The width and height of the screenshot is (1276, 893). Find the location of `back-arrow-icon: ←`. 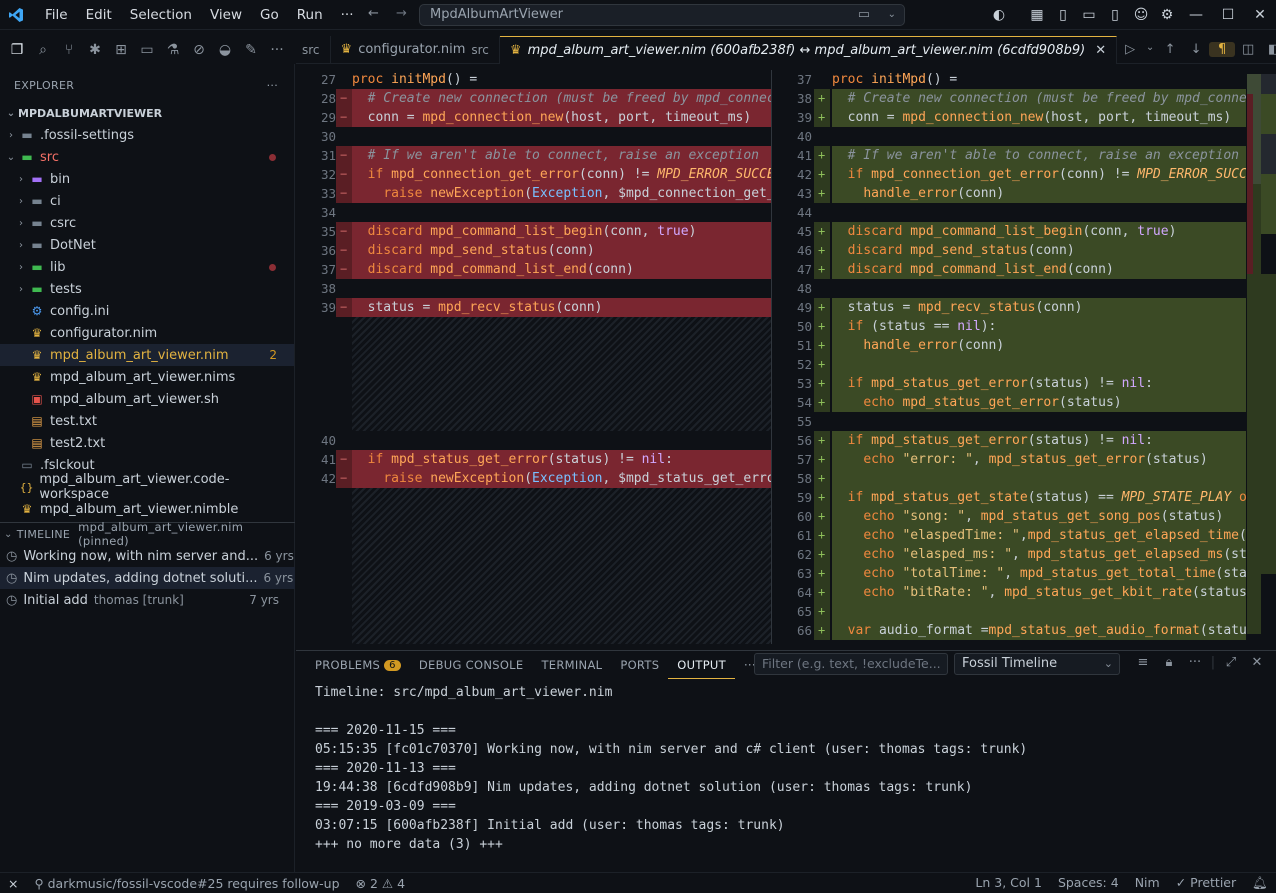

back-arrow-icon: ← is located at coordinates (373, 13).